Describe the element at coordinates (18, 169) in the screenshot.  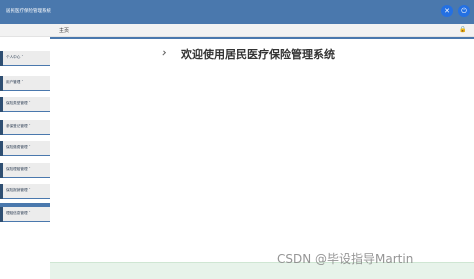
I see `sidebar-item-label: 保险理赔管理 ˅` at that location.